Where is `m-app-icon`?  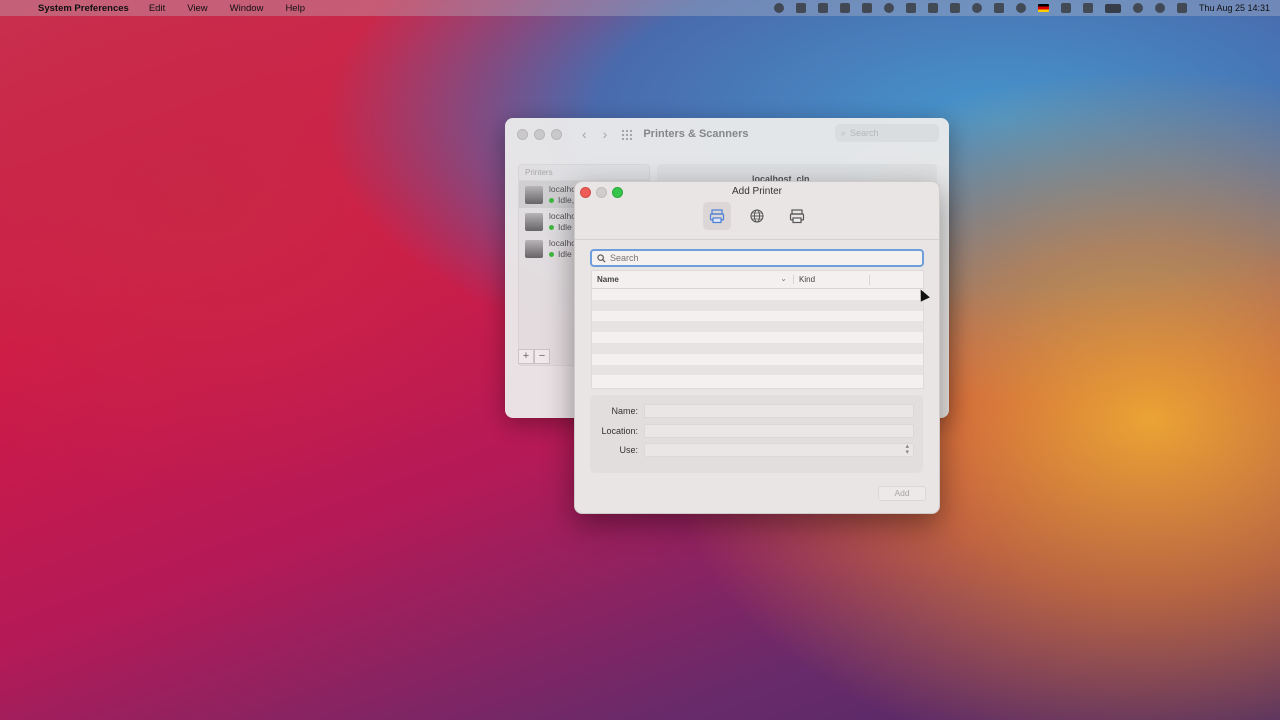
m-app-icon is located at coordinates (888, 8).